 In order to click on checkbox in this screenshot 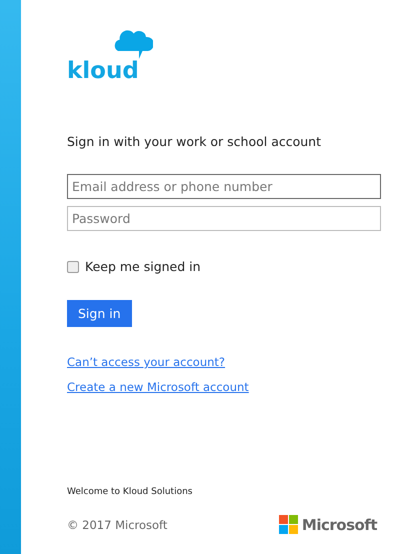, I will do `click(73, 266)`.